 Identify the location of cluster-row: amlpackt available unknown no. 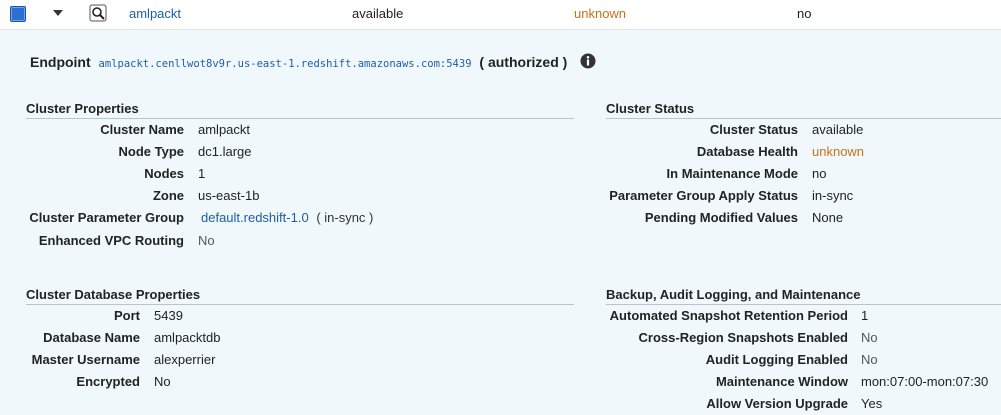
(500, 15).